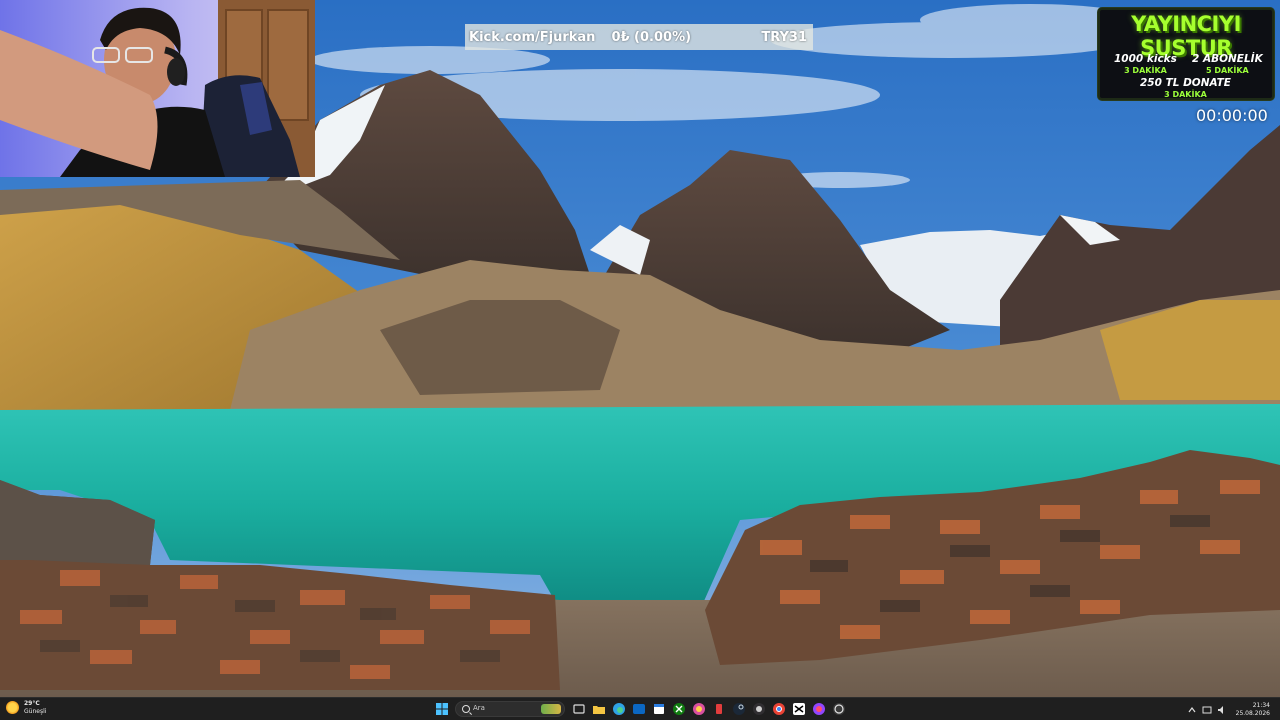 The height and width of the screenshot is (721, 1280). What do you see at coordinates (779, 709) in the screenshot?
I see `chrome-icon` at bounding box center [779, 709].